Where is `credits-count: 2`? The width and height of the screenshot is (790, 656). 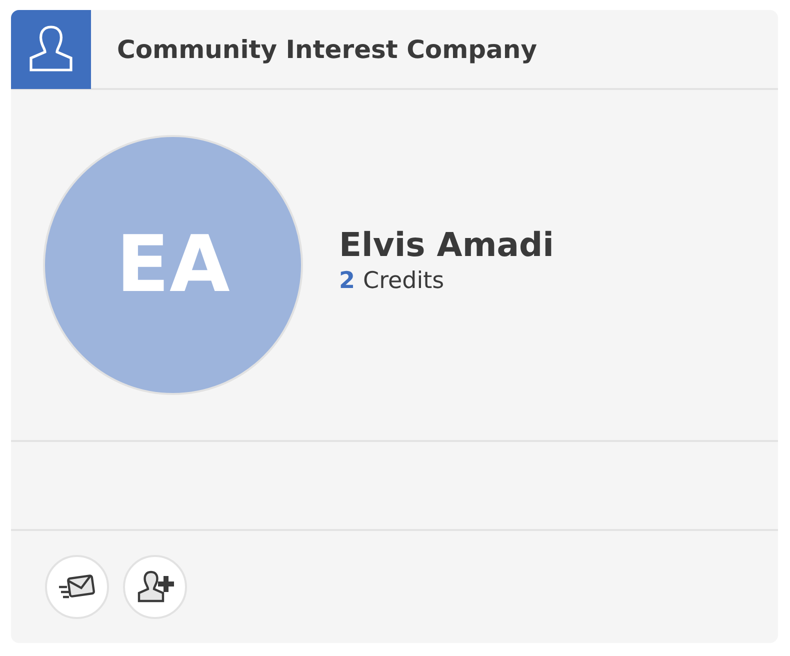
credits-count: 2 is located at coordinates (347, 281).